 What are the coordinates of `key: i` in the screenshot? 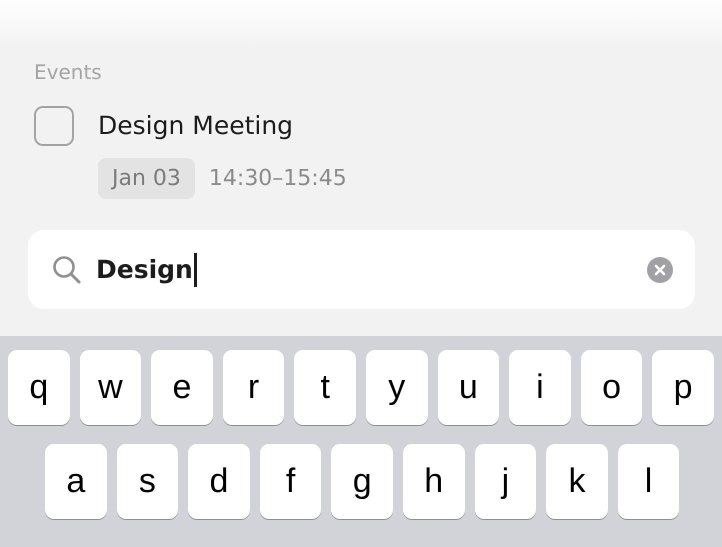 It's located at (540, 387).